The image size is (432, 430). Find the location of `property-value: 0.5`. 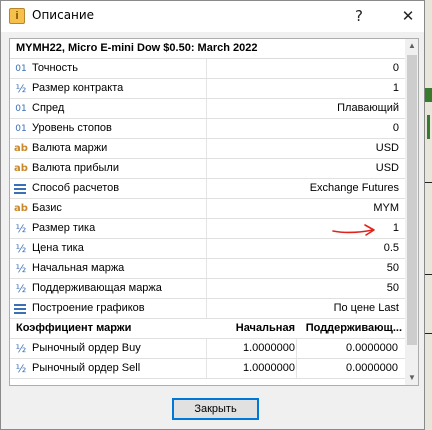

property-value: 0.5 is located at coordinates (391, 248).